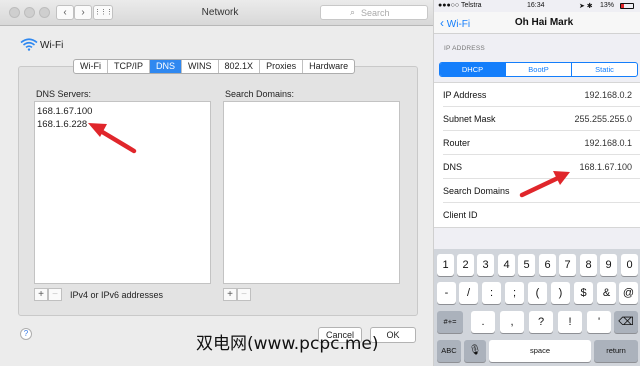  I want to click on key: 8, so click(588, 265).